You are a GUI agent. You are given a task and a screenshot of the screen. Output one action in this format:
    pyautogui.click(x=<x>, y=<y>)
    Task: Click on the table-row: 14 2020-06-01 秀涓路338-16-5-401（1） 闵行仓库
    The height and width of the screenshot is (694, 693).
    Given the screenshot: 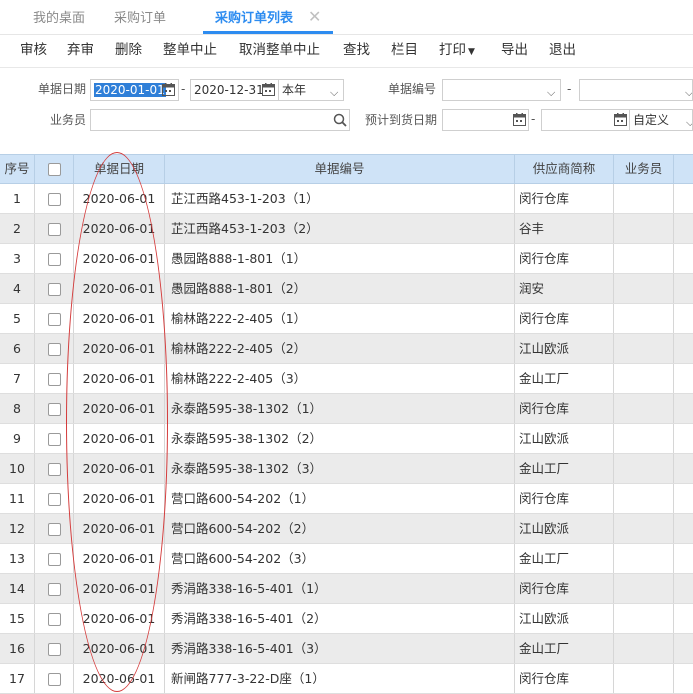 What is the action you would take?
    pyautogui.click(x=346, y=589)
    